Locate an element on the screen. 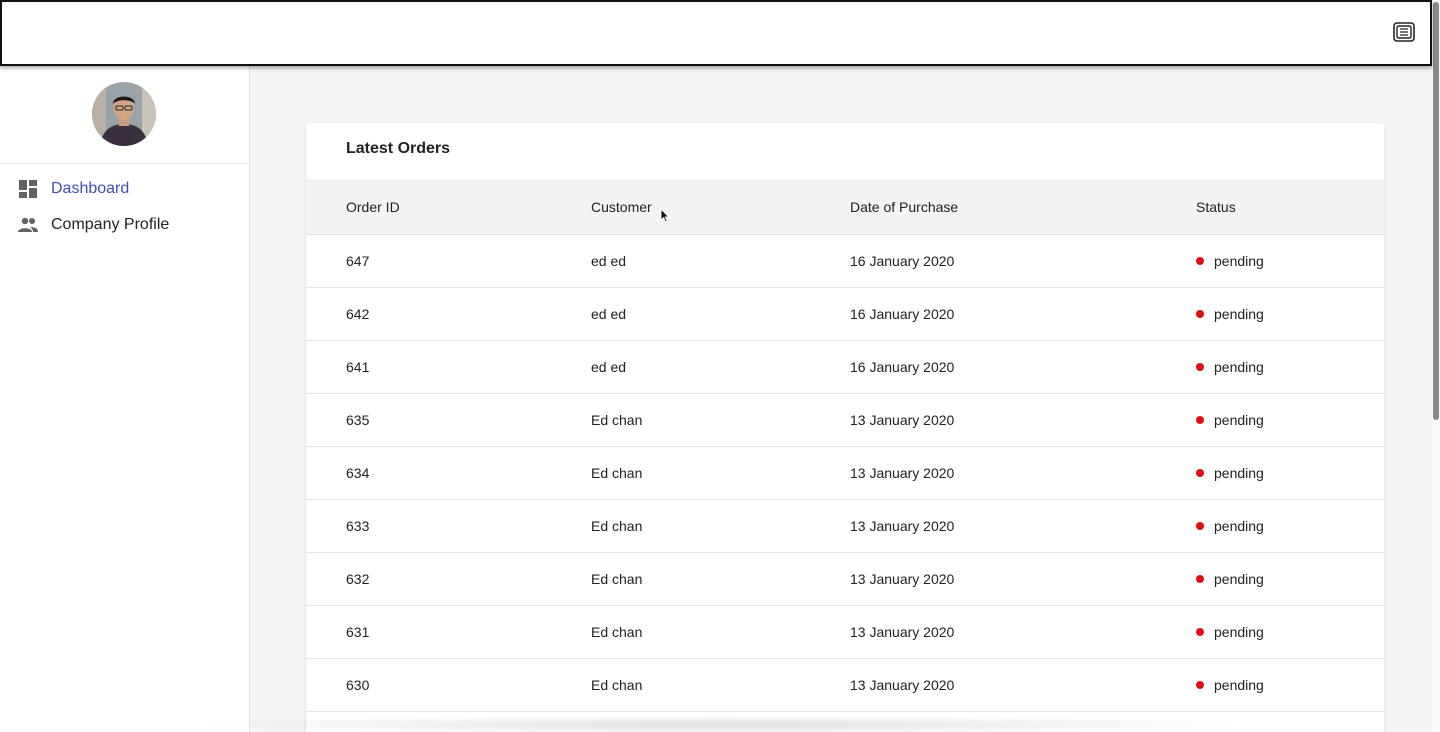 This screenshot has width=1440, height=732. order-id: 642 is located at coordinates (358, 314).